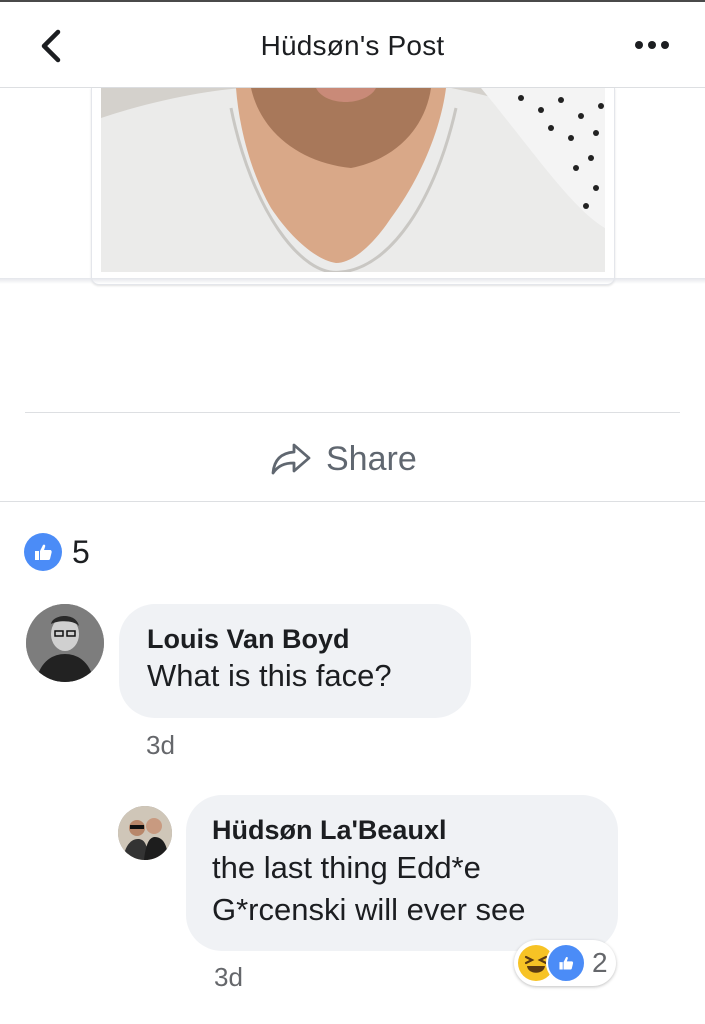  What do you see at coordinates (291, 459) in the screenshot?
I see `share-arrow-icon` at bounding box center [291, 459].